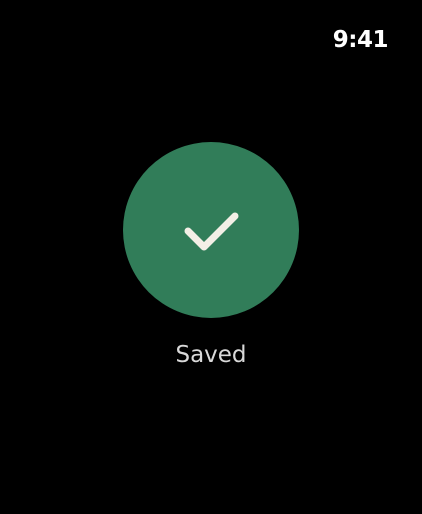 The width and height of the screenshot is (422, 514). What do you see at coordinates (211, 355) in the screenshot?
I see `saved-label: Saved` at bounding box center [211, 355].